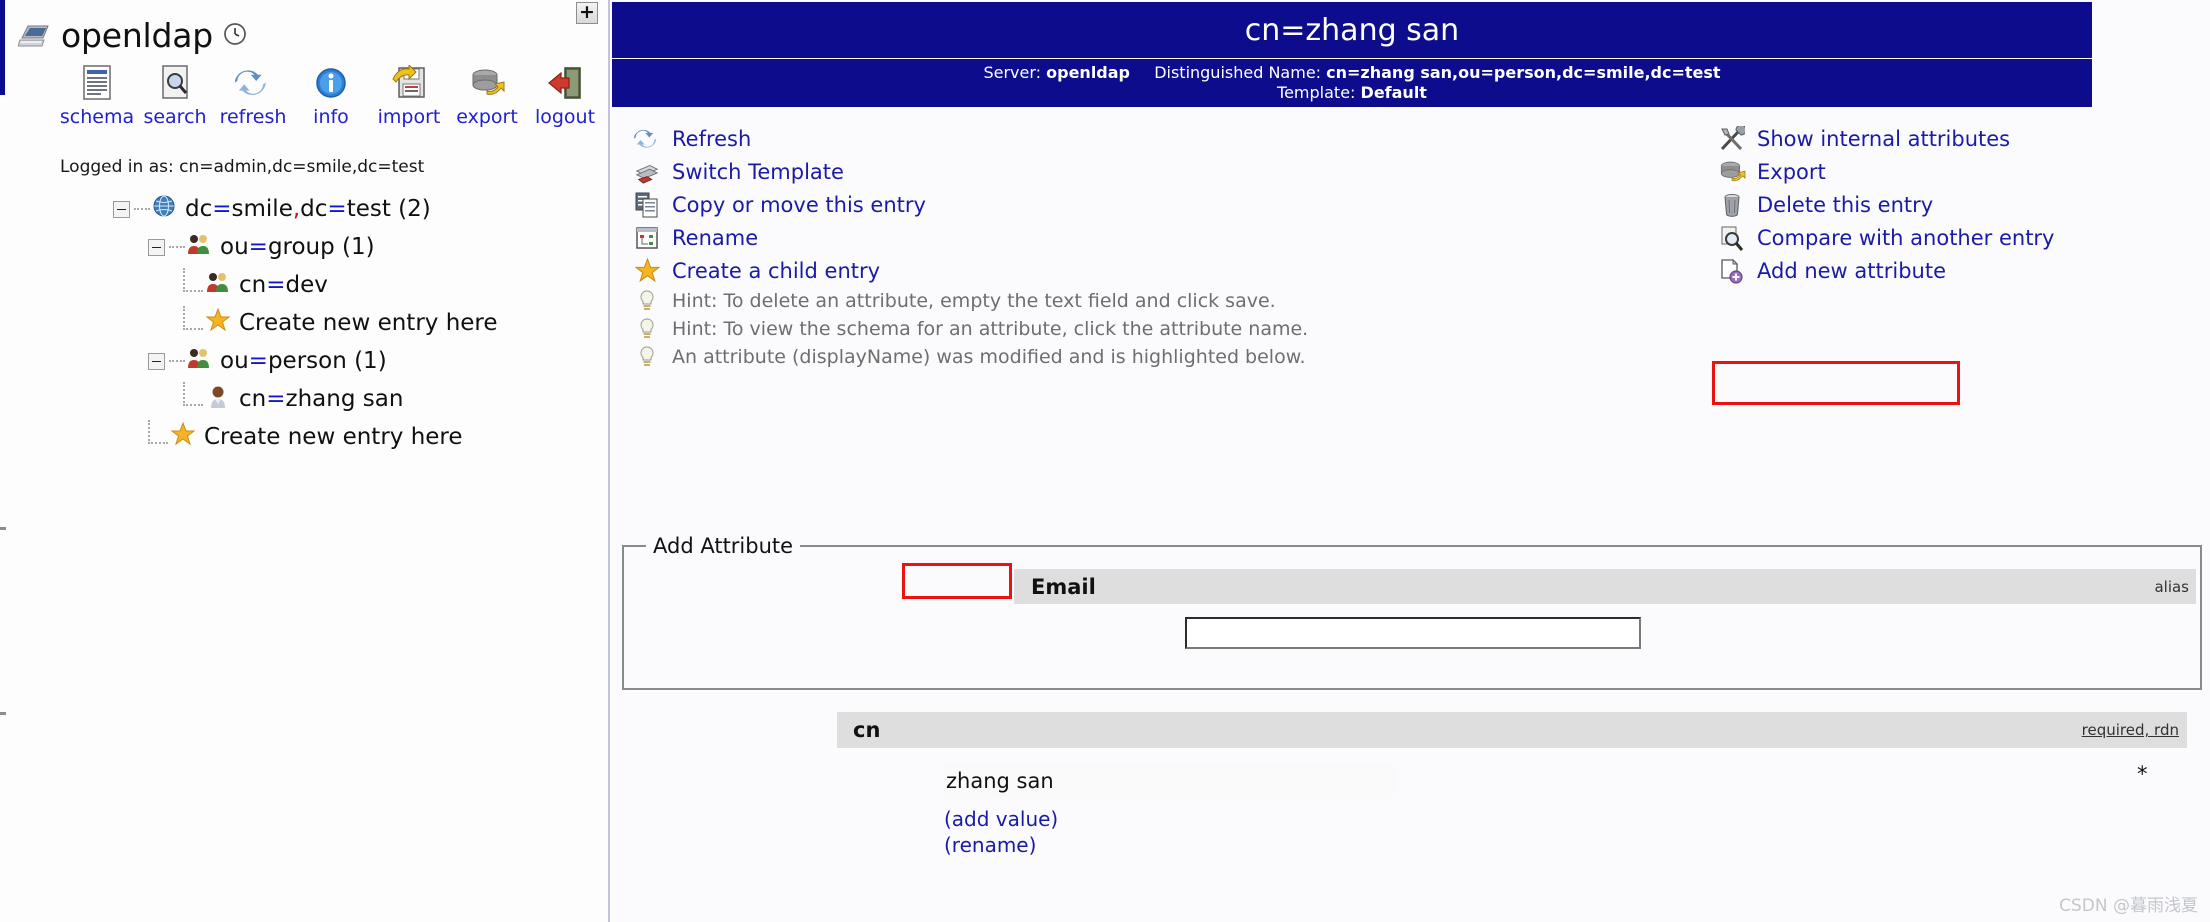 Image resolution: width=2210 pixels, height=922 pixels. What do you see at coordinates (175, 83) in the screenshot?
I see `search-magnifier-icon` at bounding box center [175, 83].